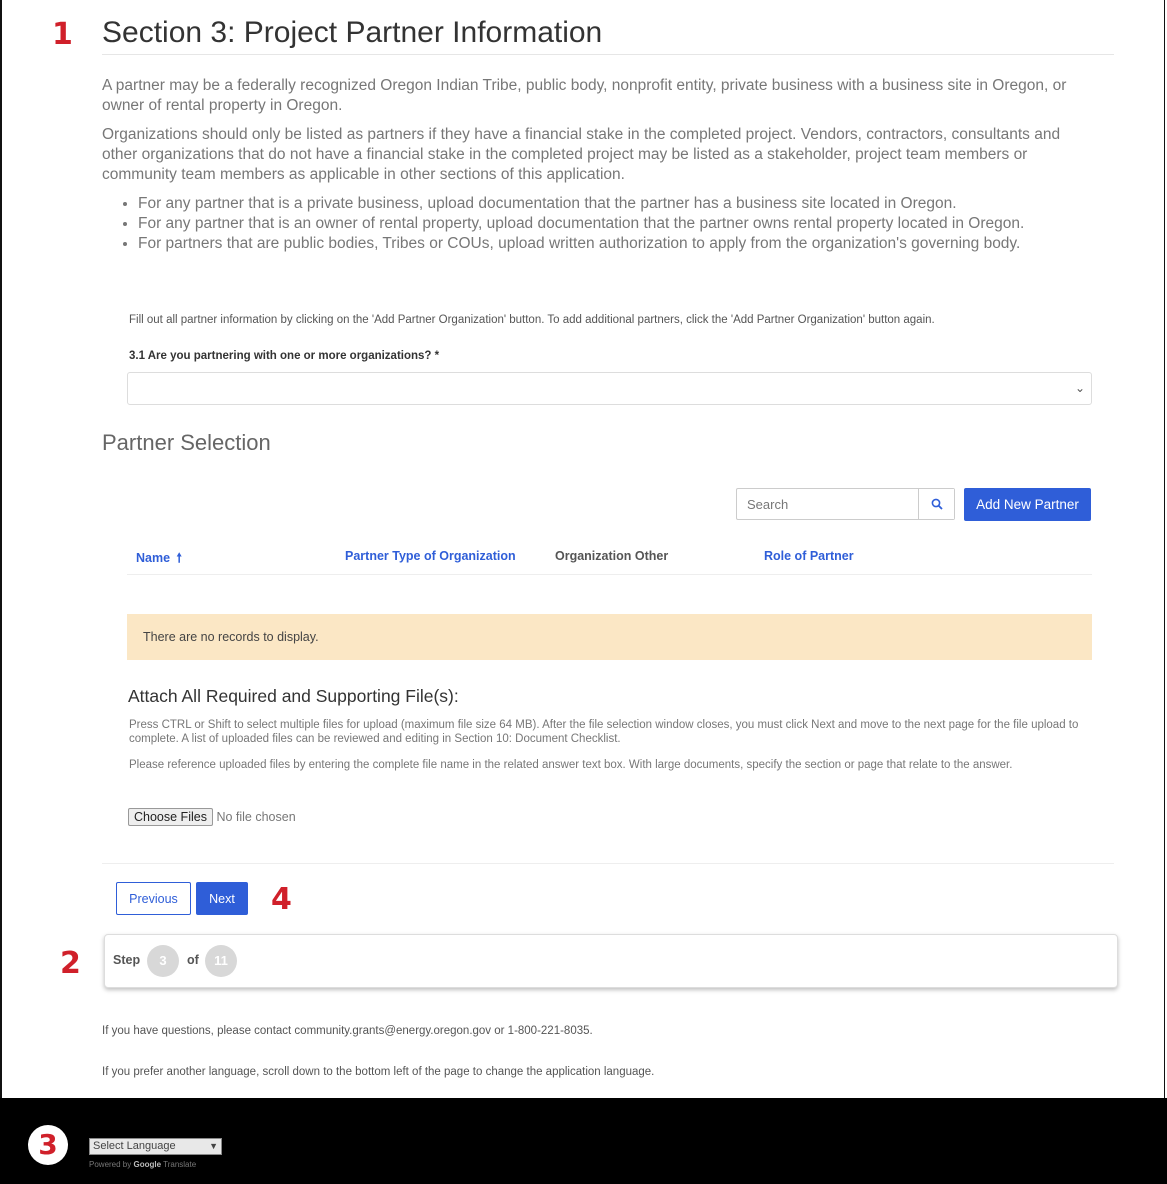  What do you see at coordinates (838, 504) in the screenshot?
I see `search-input` at bounding box center [838, 504].